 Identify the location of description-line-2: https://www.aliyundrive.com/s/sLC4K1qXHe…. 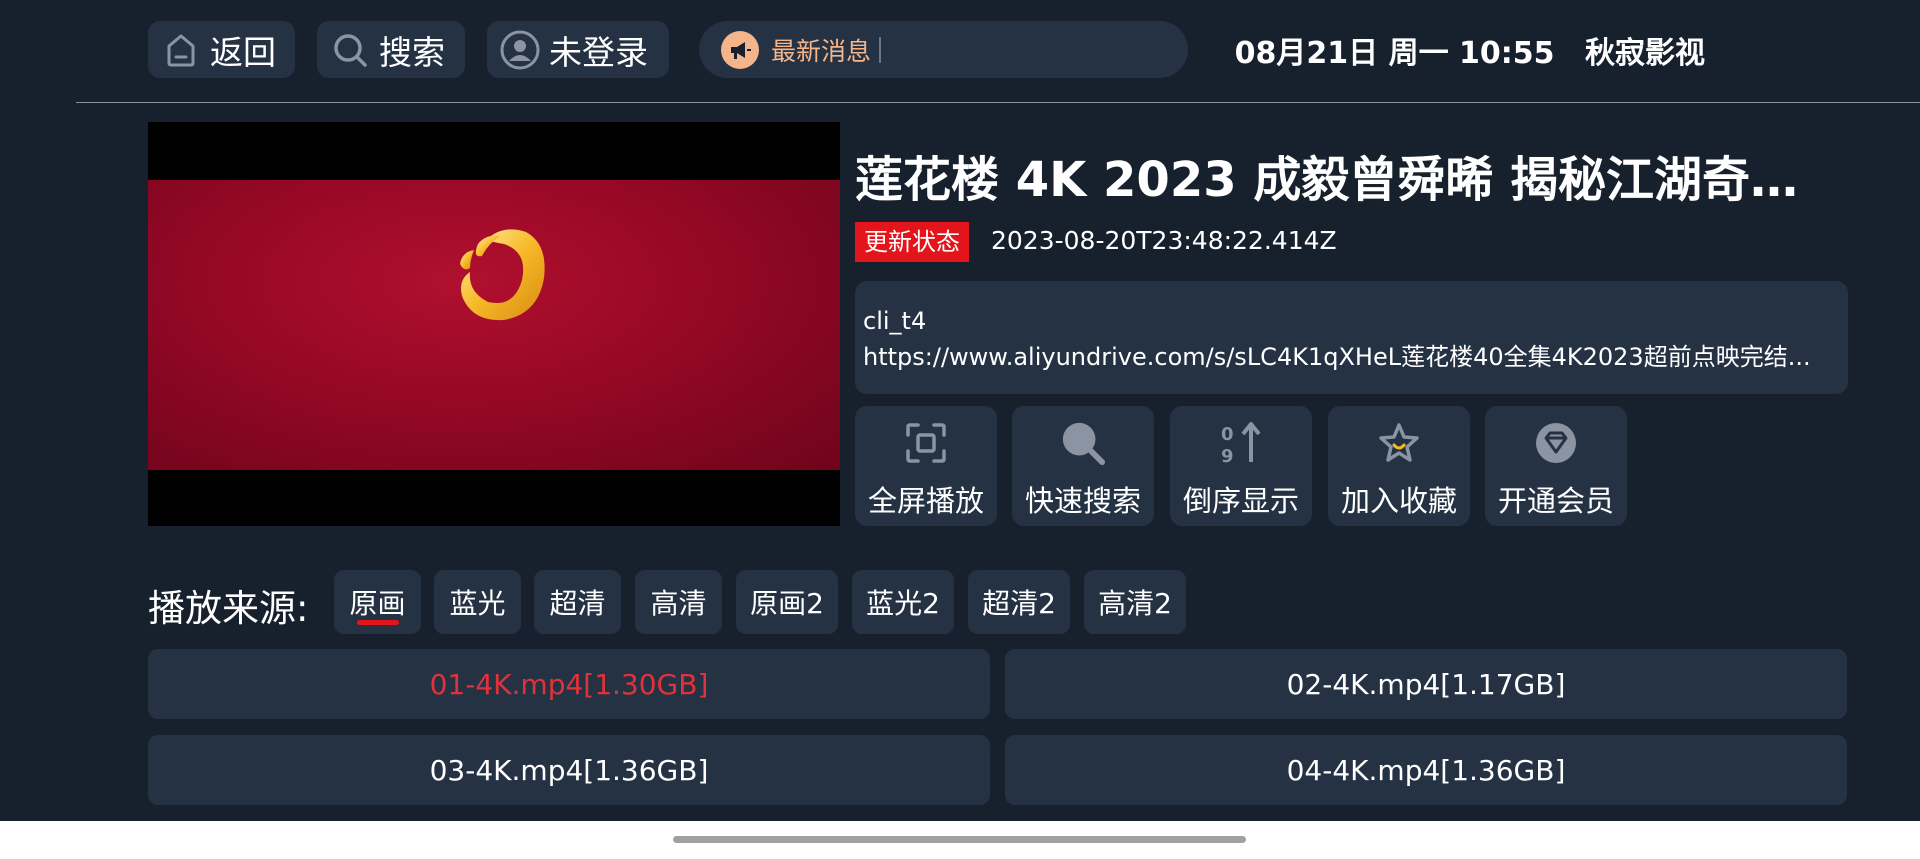
(1337, 357).